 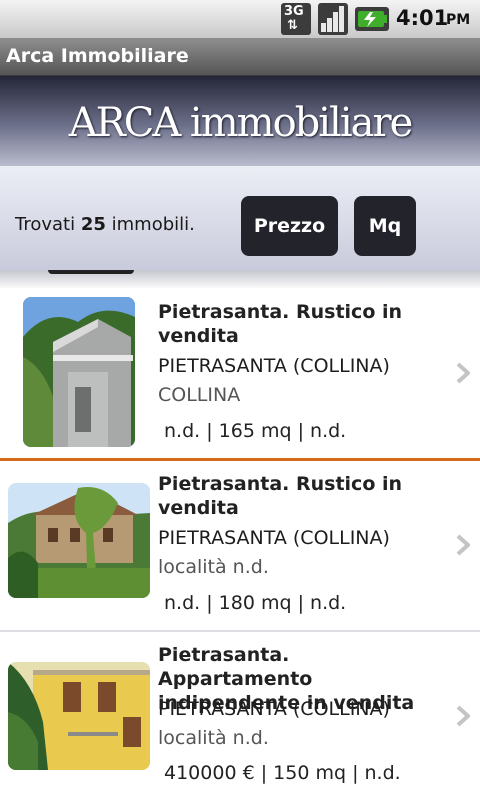 I want to click on listing-area: 150 mq, so click(x=310, y=773).